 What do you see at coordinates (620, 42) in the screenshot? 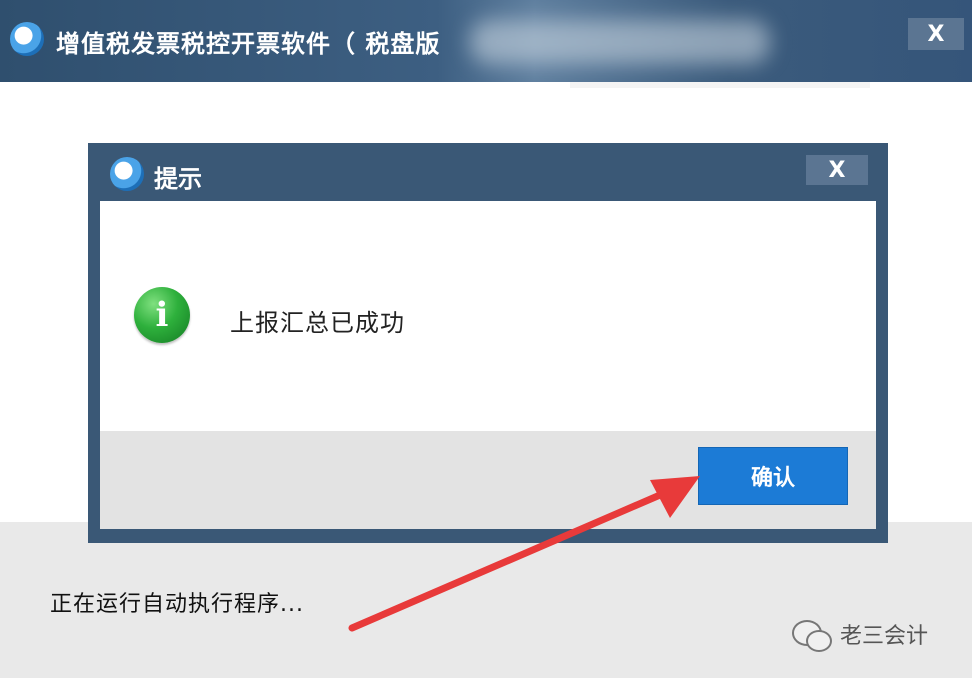
I see `blurred-region` at bounding box center [620, 42].